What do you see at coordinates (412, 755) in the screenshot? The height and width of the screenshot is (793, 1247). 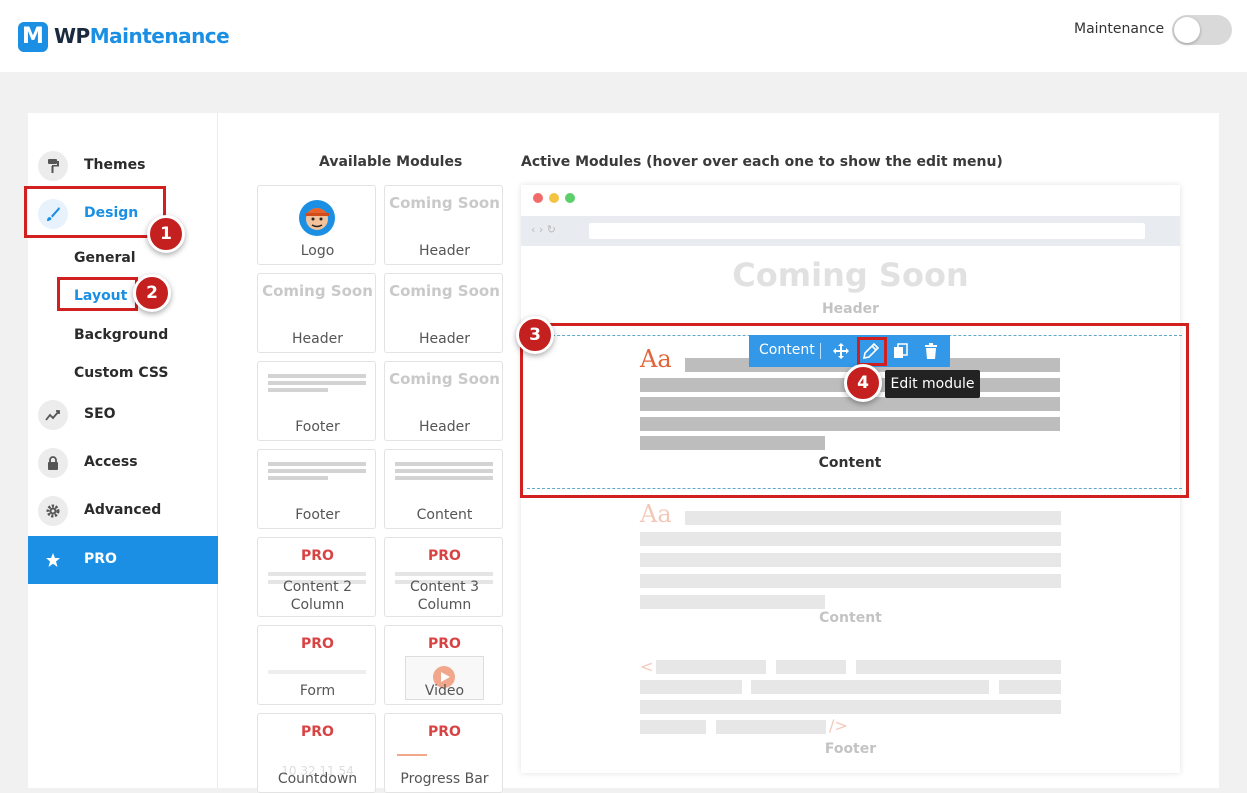 I see `progress-preview` at bounding box center [412, 755].